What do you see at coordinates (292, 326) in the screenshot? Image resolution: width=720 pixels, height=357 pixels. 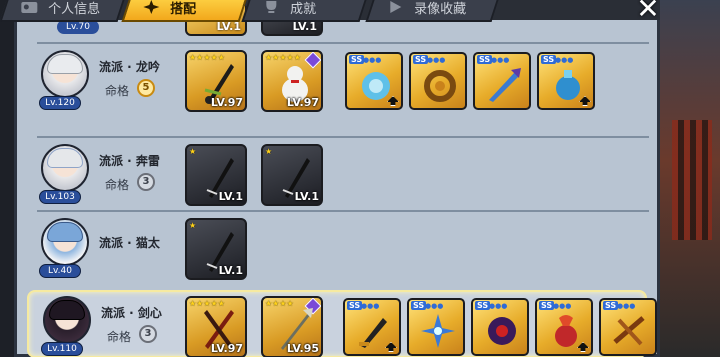 I see `style-card: ★★★★ LV.95` at bounding box center [292, 326].